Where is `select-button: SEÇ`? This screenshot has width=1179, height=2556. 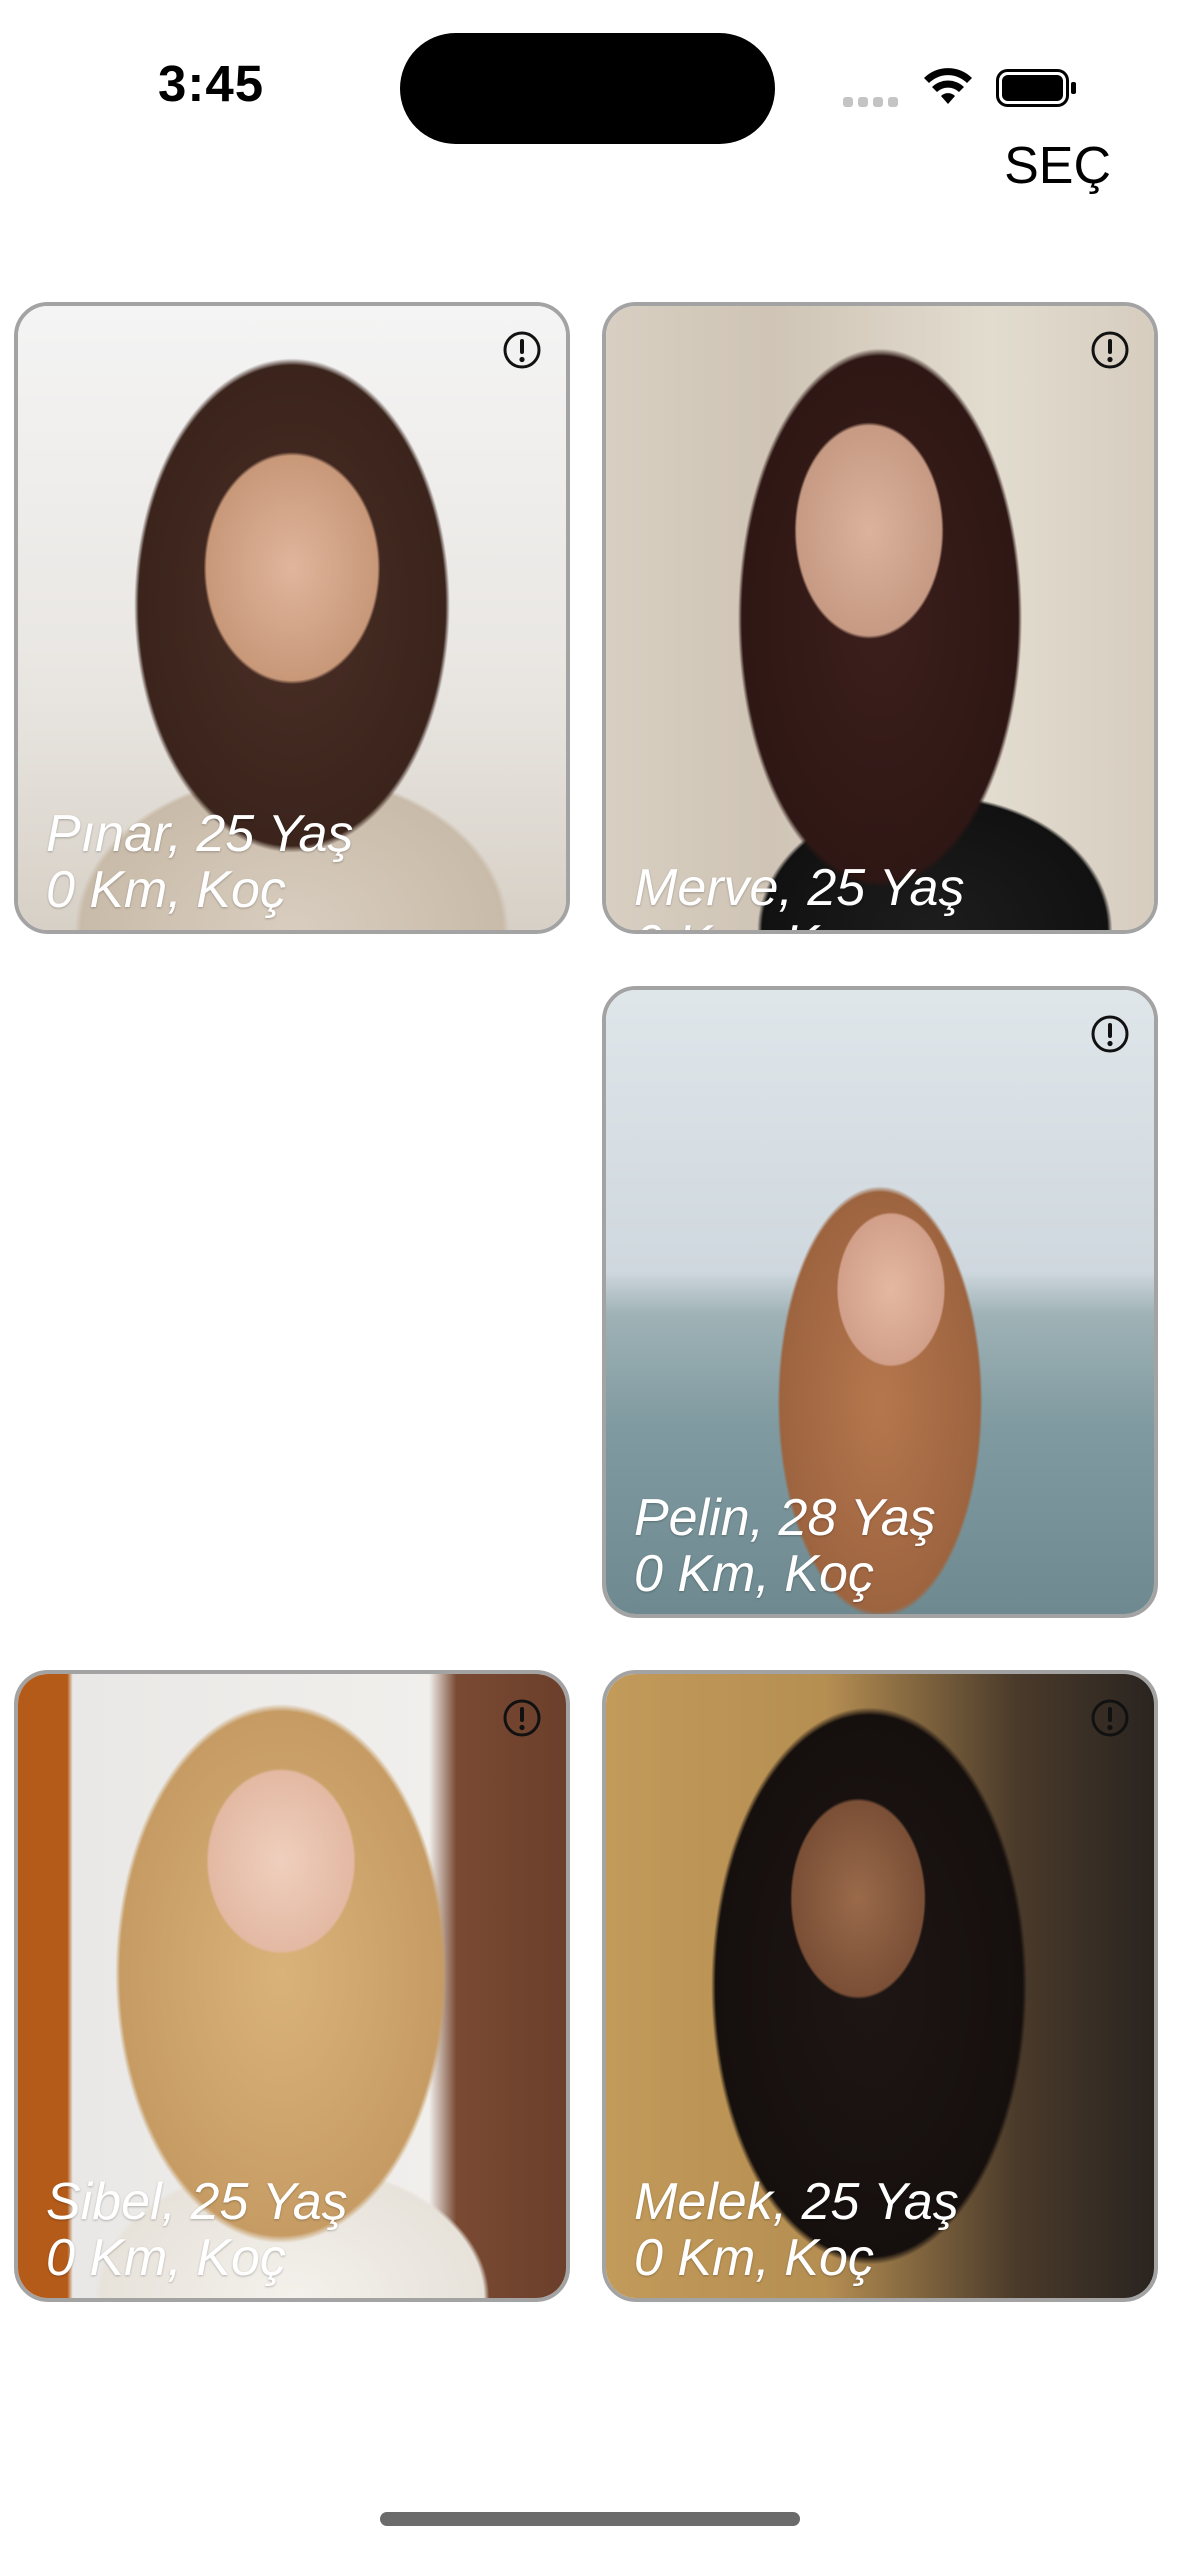 select-button: SEÇ is located at coordinates (1057, 166).